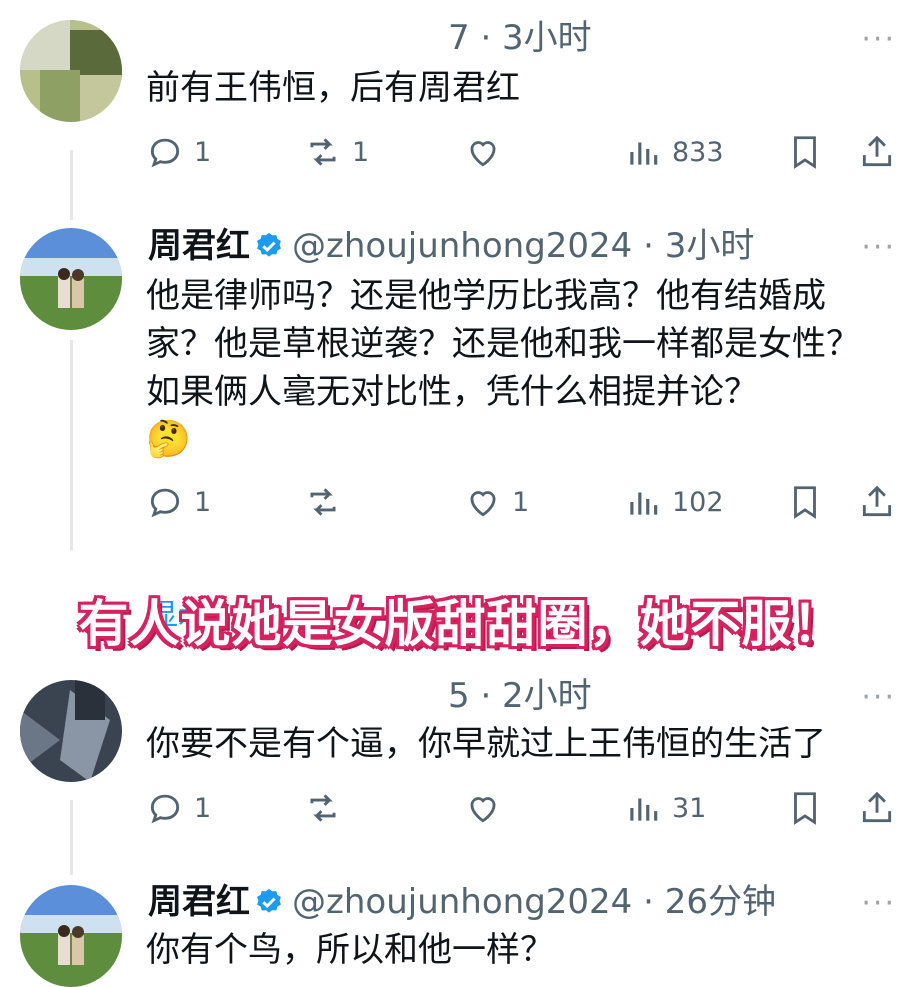 This screenshot has width=922, height=987. What do you see at coordinates (698, 502) in the screenshot?
I see `views-count: 102` at bounding box center [698, 502].